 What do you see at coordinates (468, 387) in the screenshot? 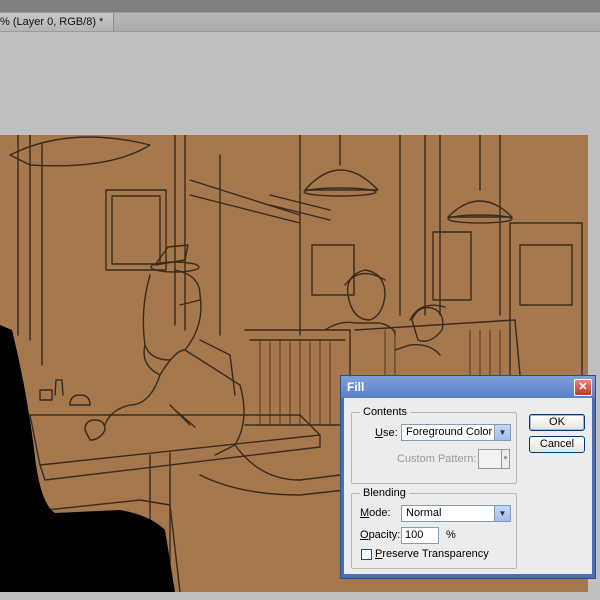
I see `fill-dialog-titlebar: Fill ✕` at bounding box center [468, 387].